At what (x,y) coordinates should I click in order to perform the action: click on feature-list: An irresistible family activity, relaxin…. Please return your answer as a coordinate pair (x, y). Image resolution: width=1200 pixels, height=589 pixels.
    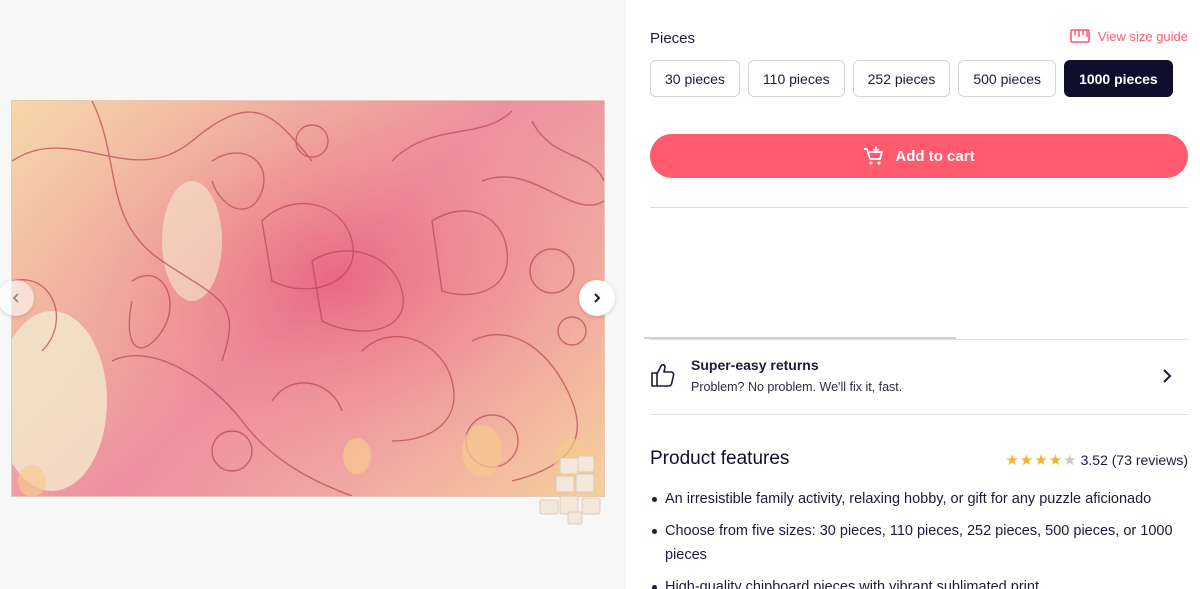
    Looking at the image, I should click on (918, 538).